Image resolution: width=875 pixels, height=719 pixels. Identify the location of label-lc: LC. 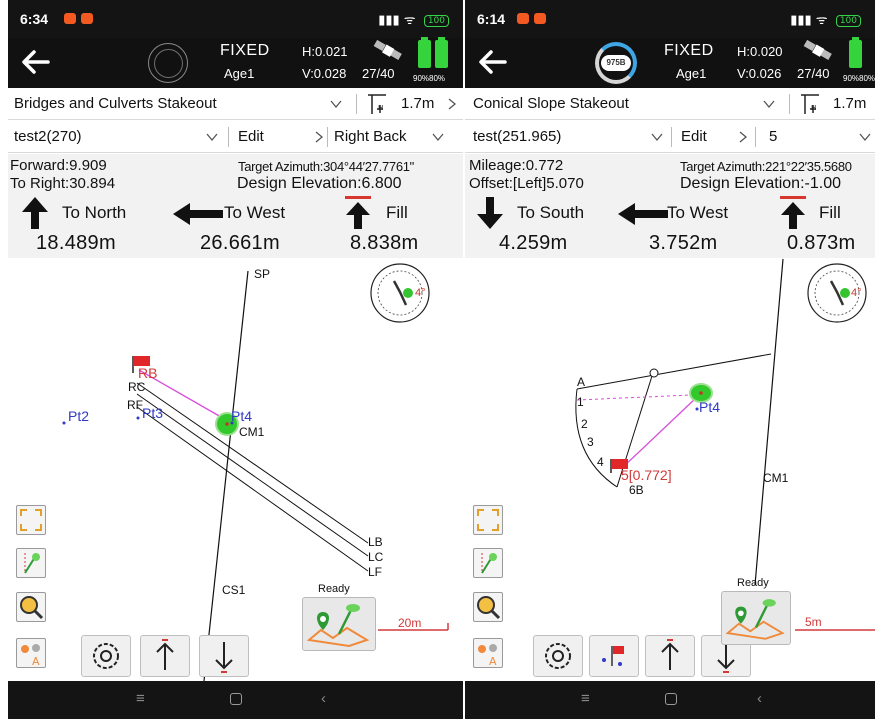
(376, 557).